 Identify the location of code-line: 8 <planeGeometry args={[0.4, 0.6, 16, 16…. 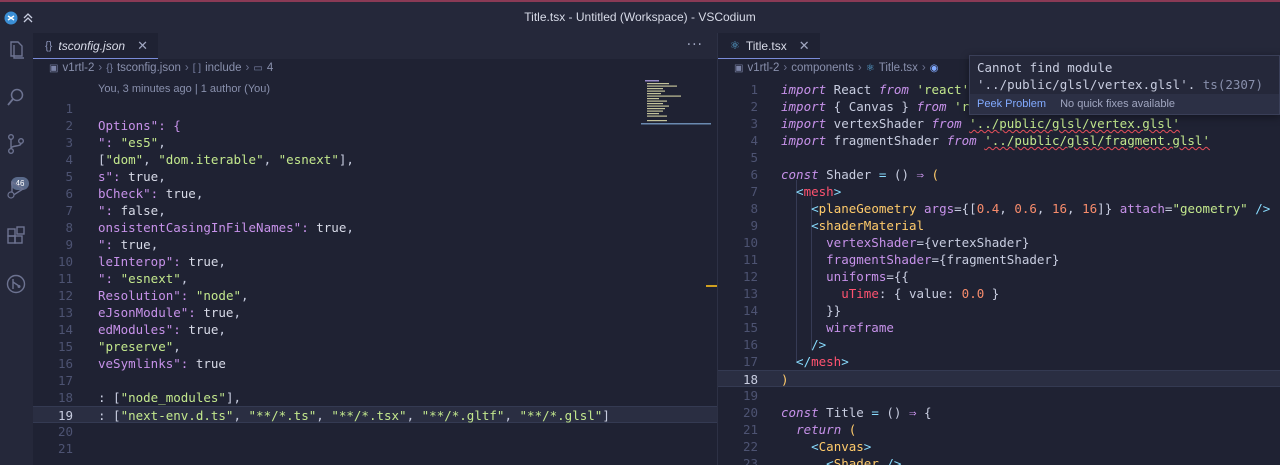
(999, 208).